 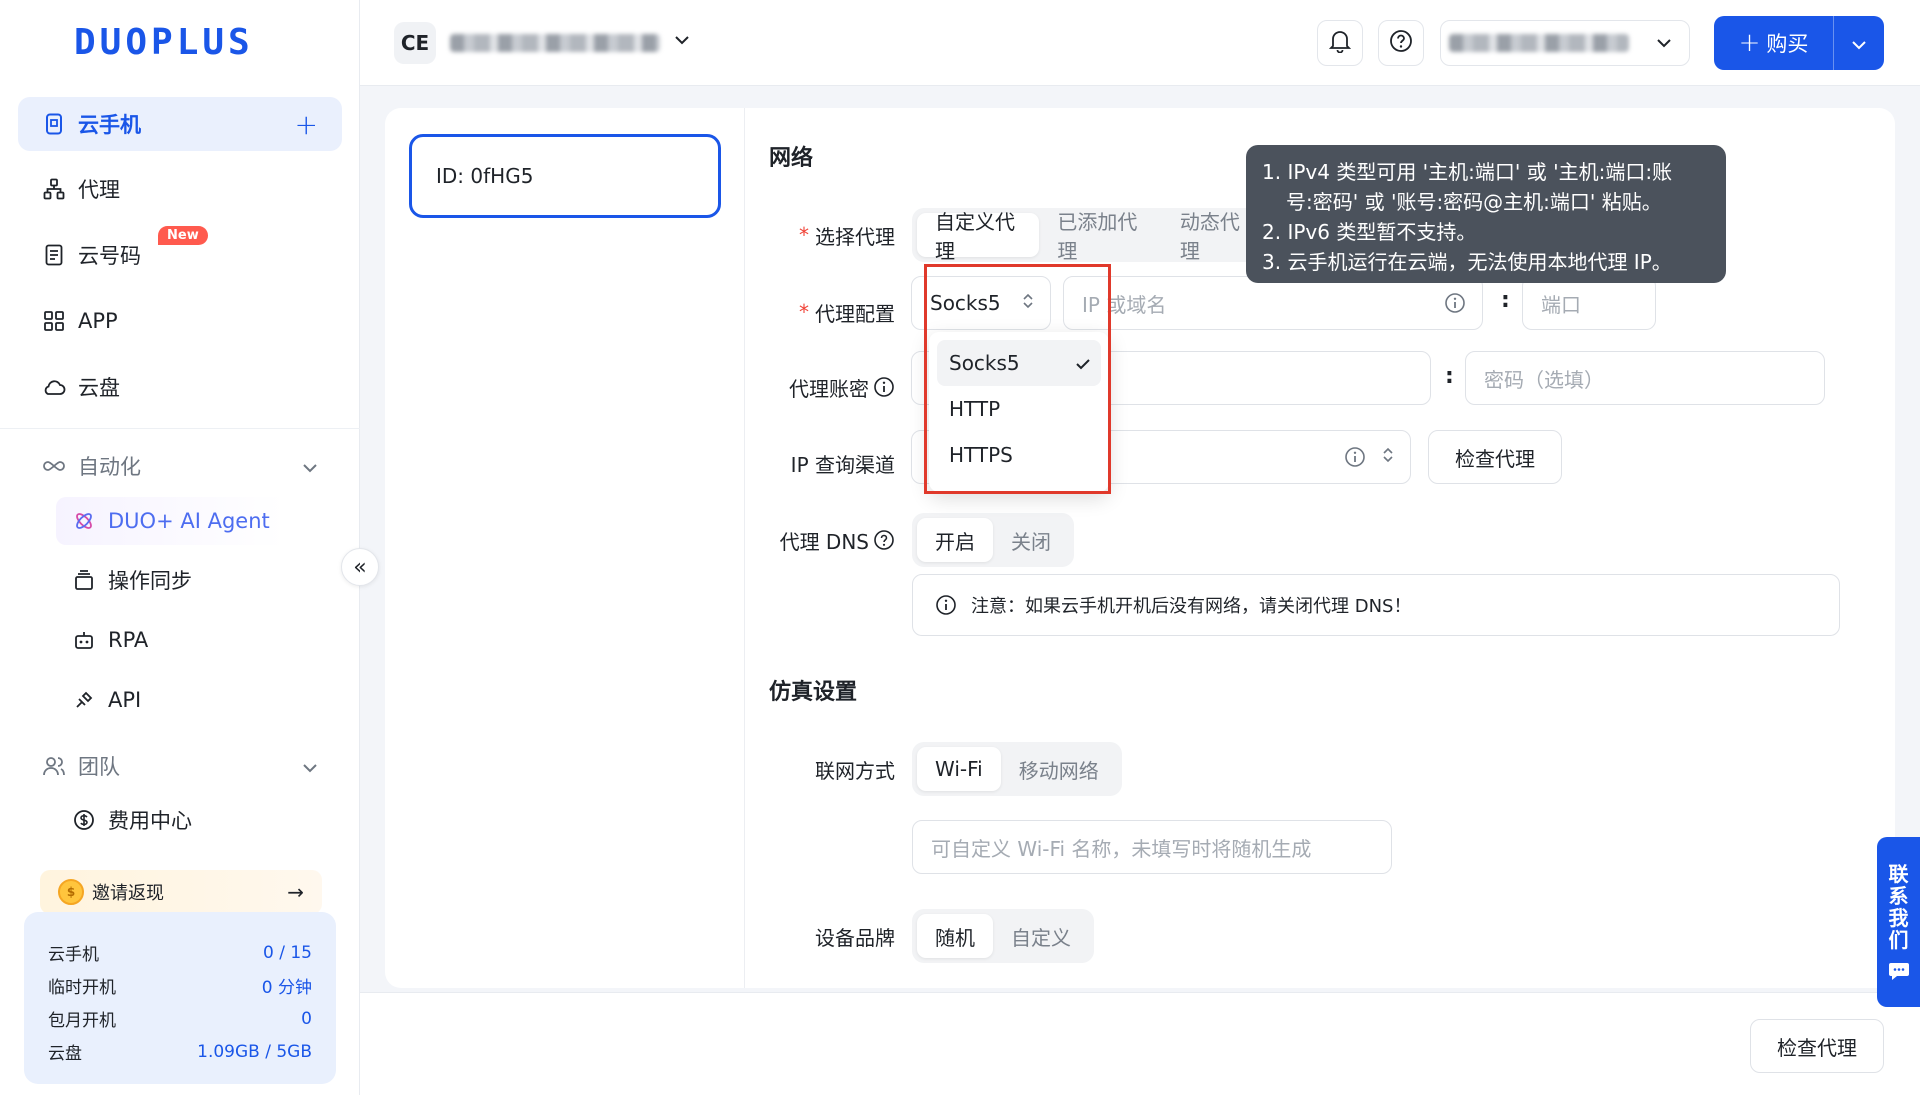 What do you see at coordinates (54, 766) in the screenshot?
I see `team-icon` at bounding box center [54, 766].